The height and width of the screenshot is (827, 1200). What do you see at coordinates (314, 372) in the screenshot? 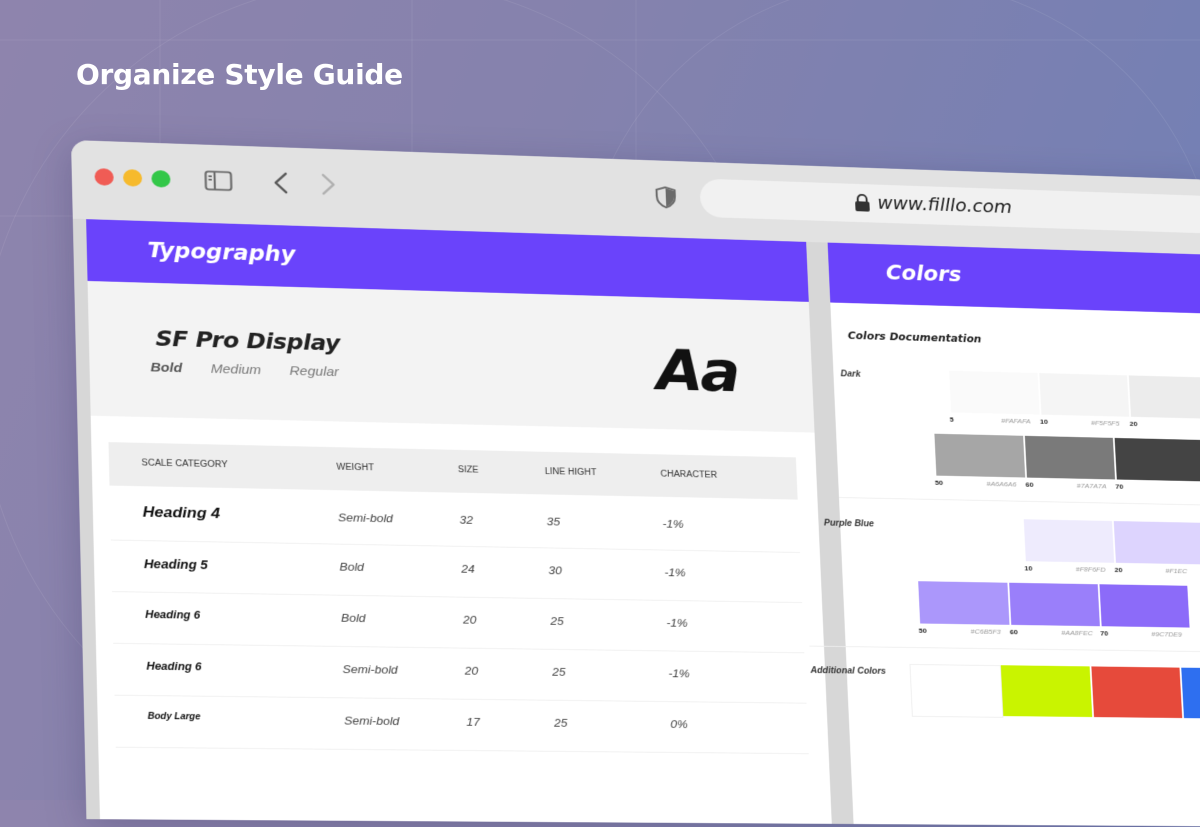
I see `weight-regular: Regular` at bounding box center [314, 372].